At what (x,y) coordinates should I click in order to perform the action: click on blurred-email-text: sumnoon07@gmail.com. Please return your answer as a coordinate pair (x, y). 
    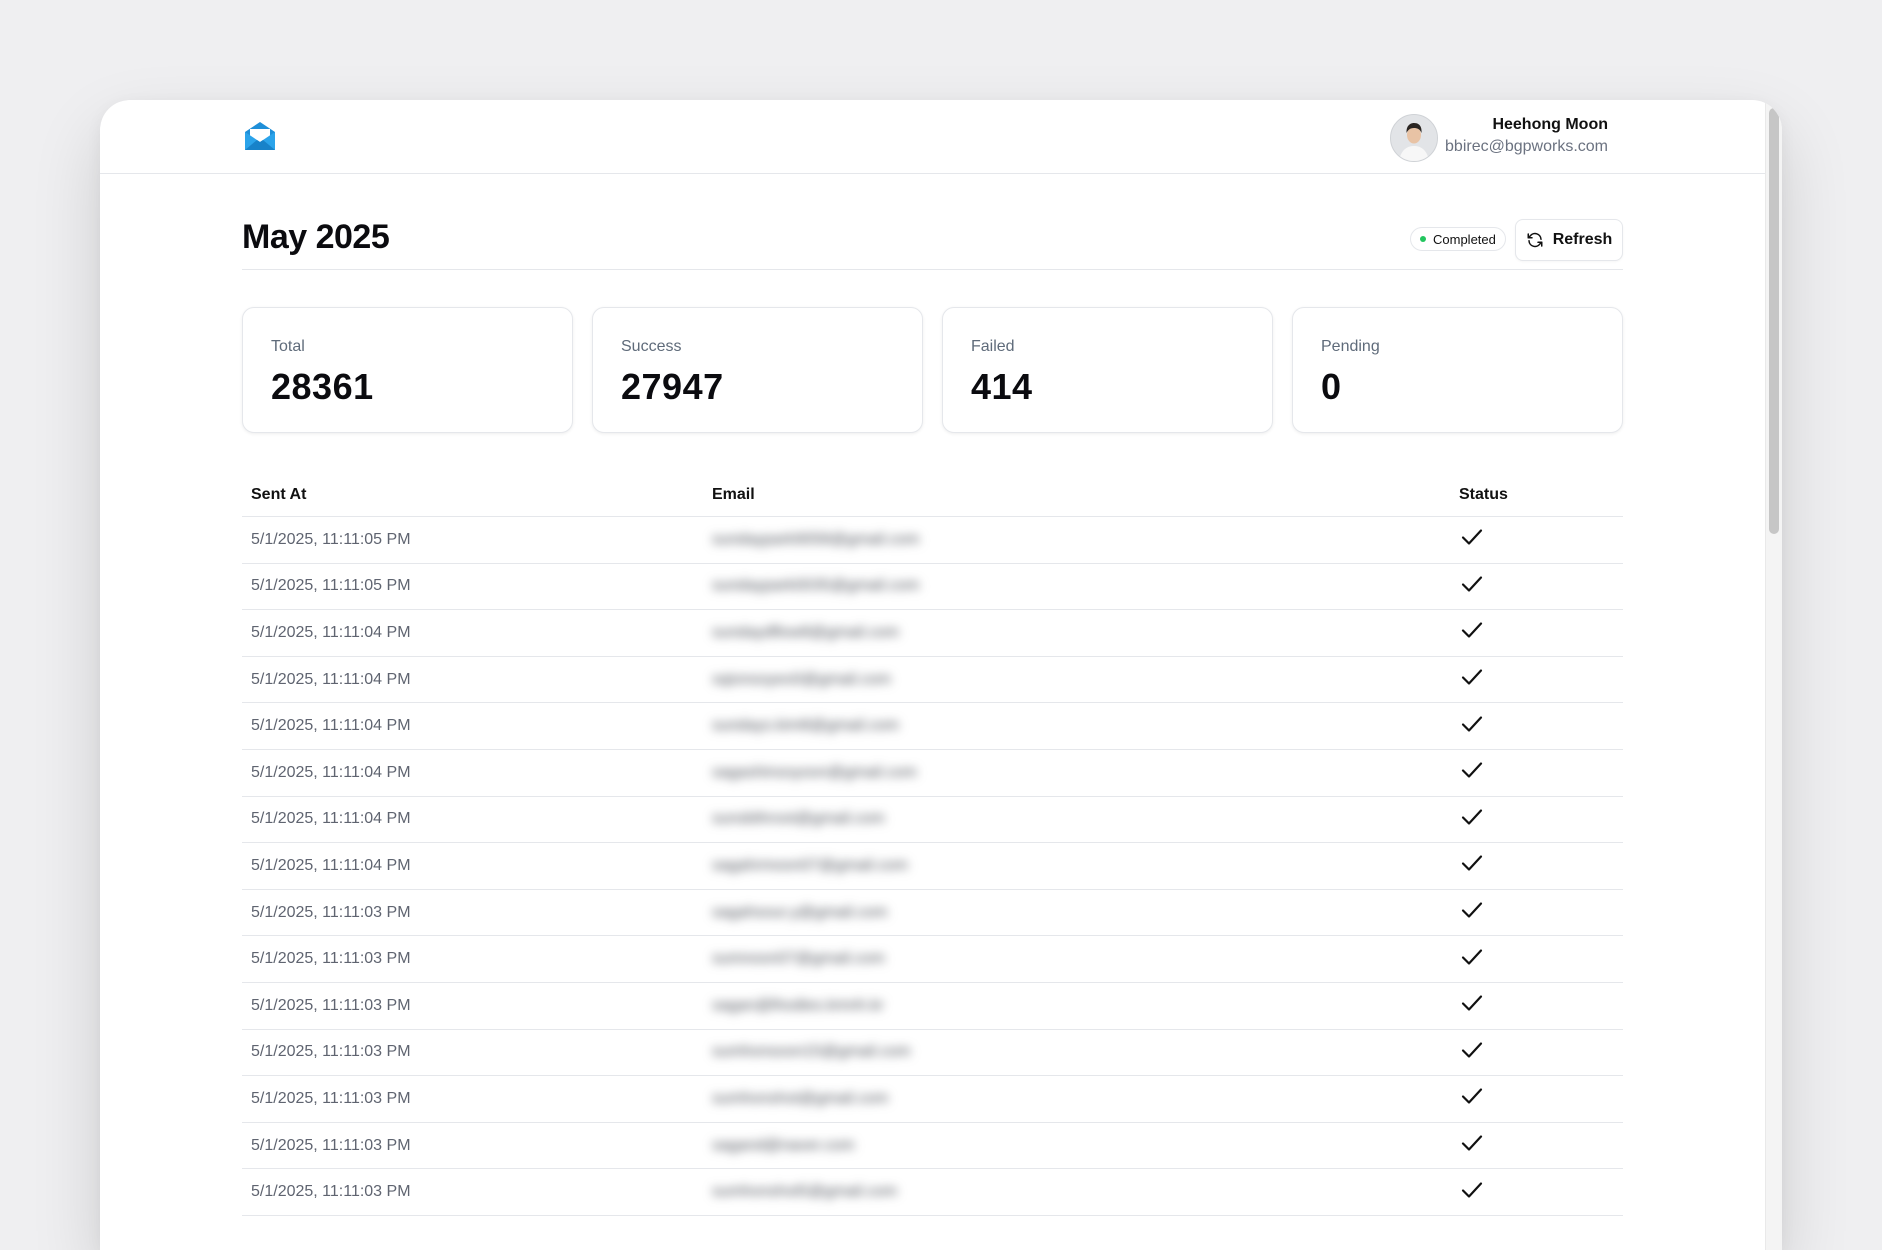
    Looking at the image, I should click on (798, 959).